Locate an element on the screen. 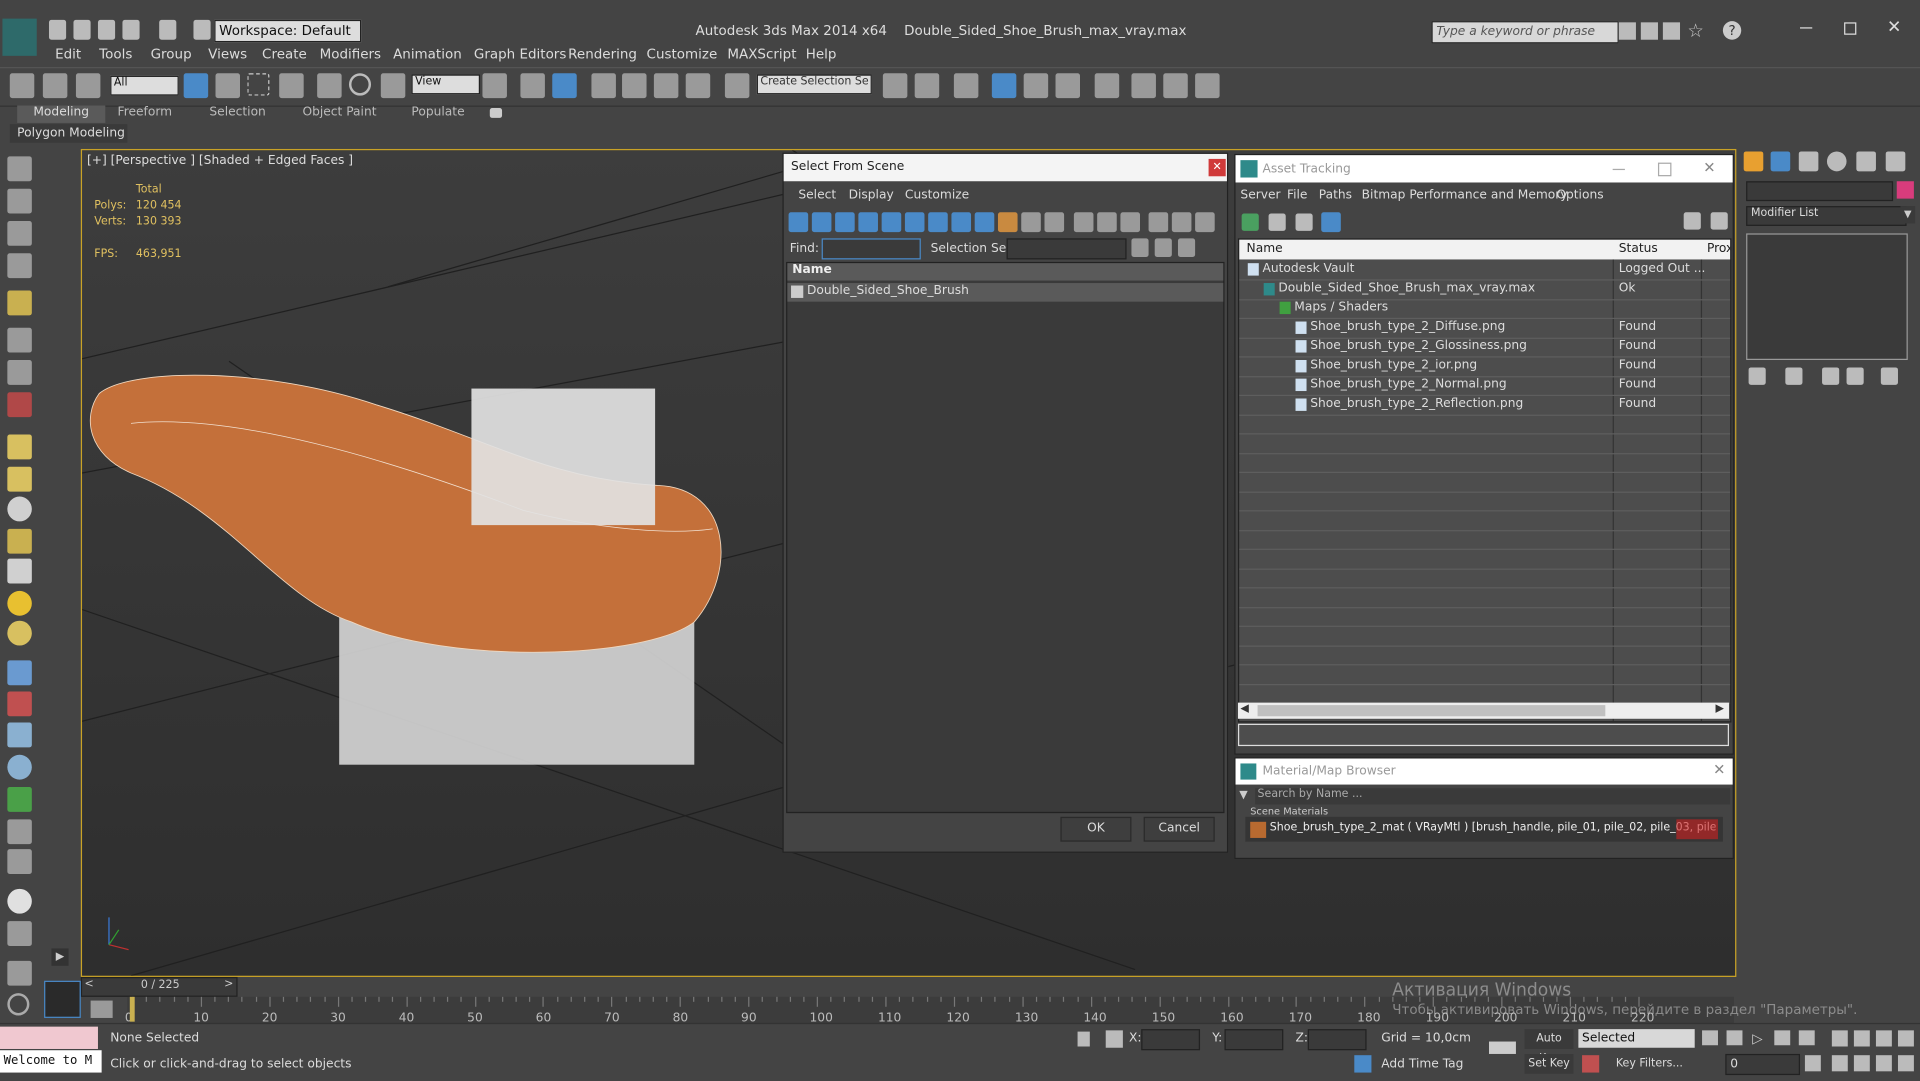  scene-explorer-icon is located at coordinates (1004, 86).